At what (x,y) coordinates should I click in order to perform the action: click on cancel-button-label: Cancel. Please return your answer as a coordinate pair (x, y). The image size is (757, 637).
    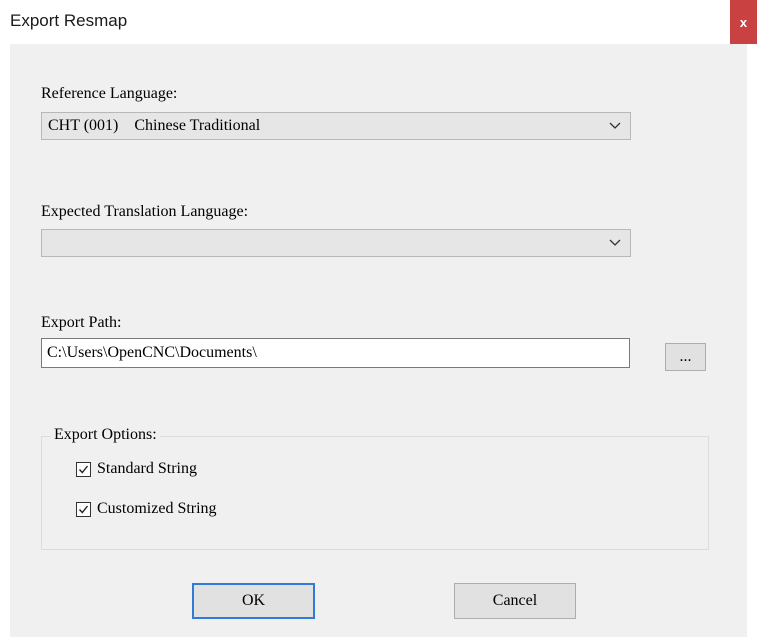
    Looking at the image, I should click on (515, 600).